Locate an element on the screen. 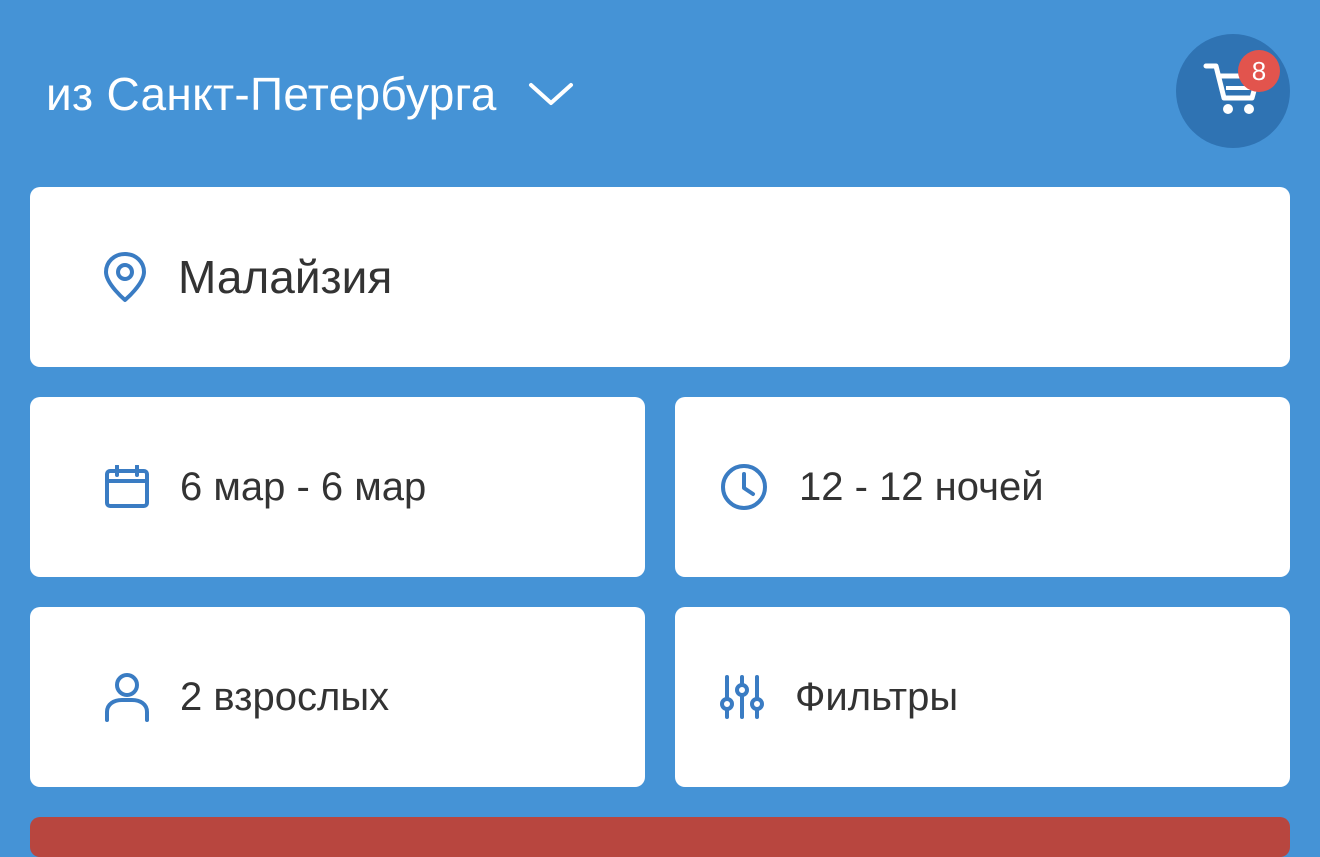  nights-field: 12 - 12 ночей is located at coordinates (982, 487).